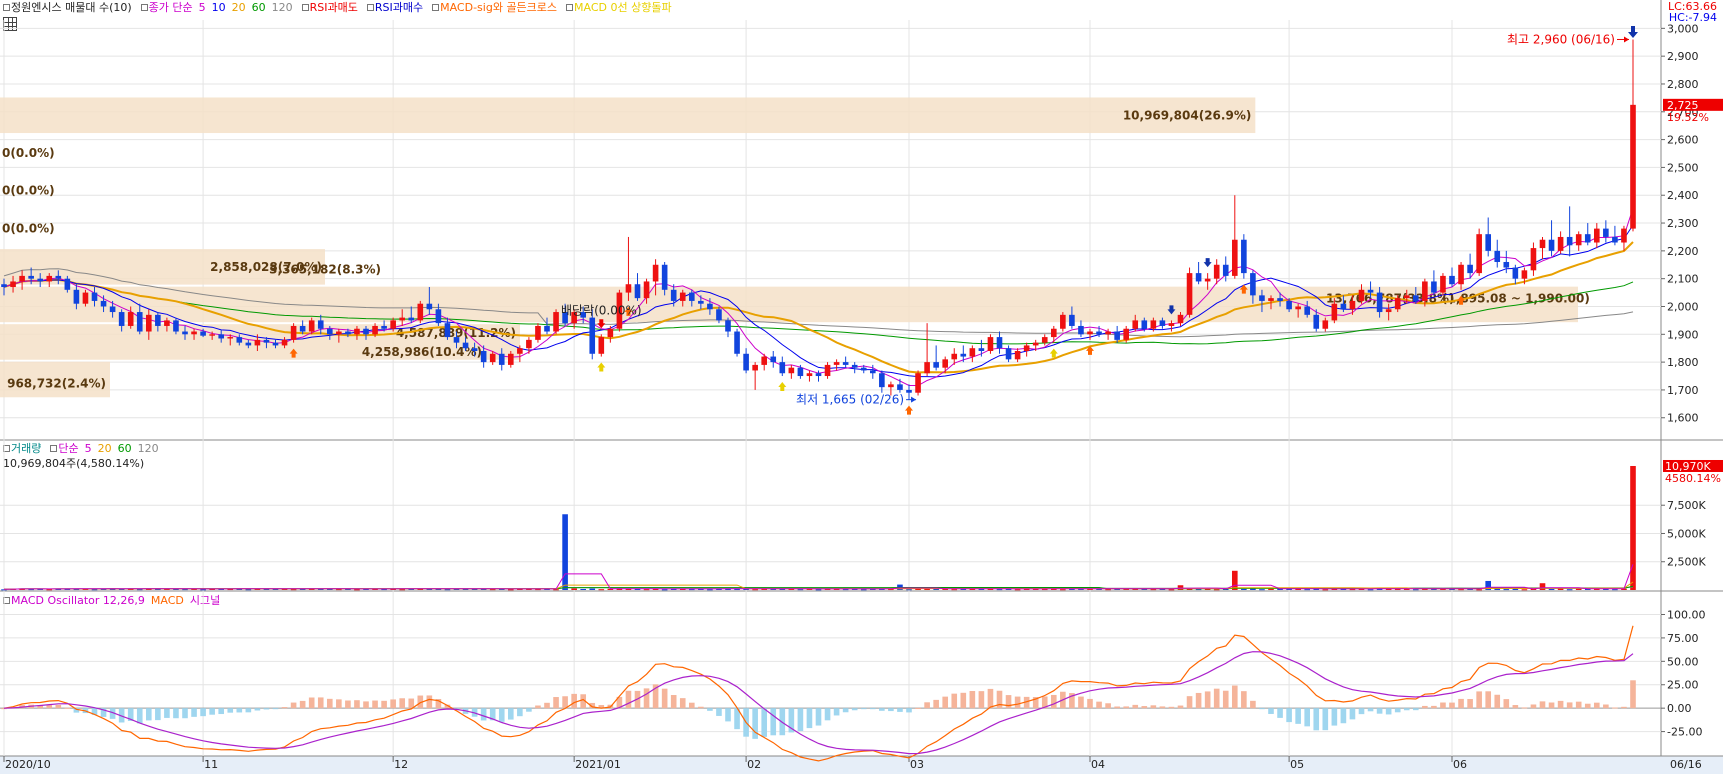 Image resolution: width=1723 pixels, height=774 pixels. I want to click on macd-tick-label: 0.00, so click(1679, 708).